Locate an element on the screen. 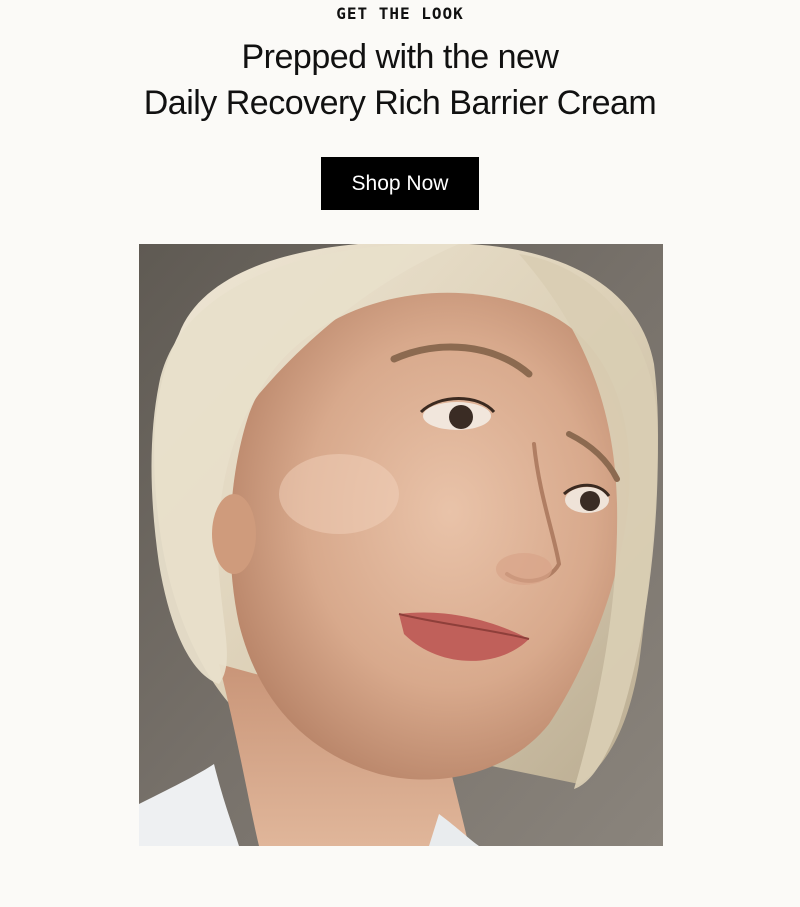 The height and width of the screenshot is (907, 800). headline-line-2: Daily Recovery Rich Barrier Cream is located at coordinates (400, 103).